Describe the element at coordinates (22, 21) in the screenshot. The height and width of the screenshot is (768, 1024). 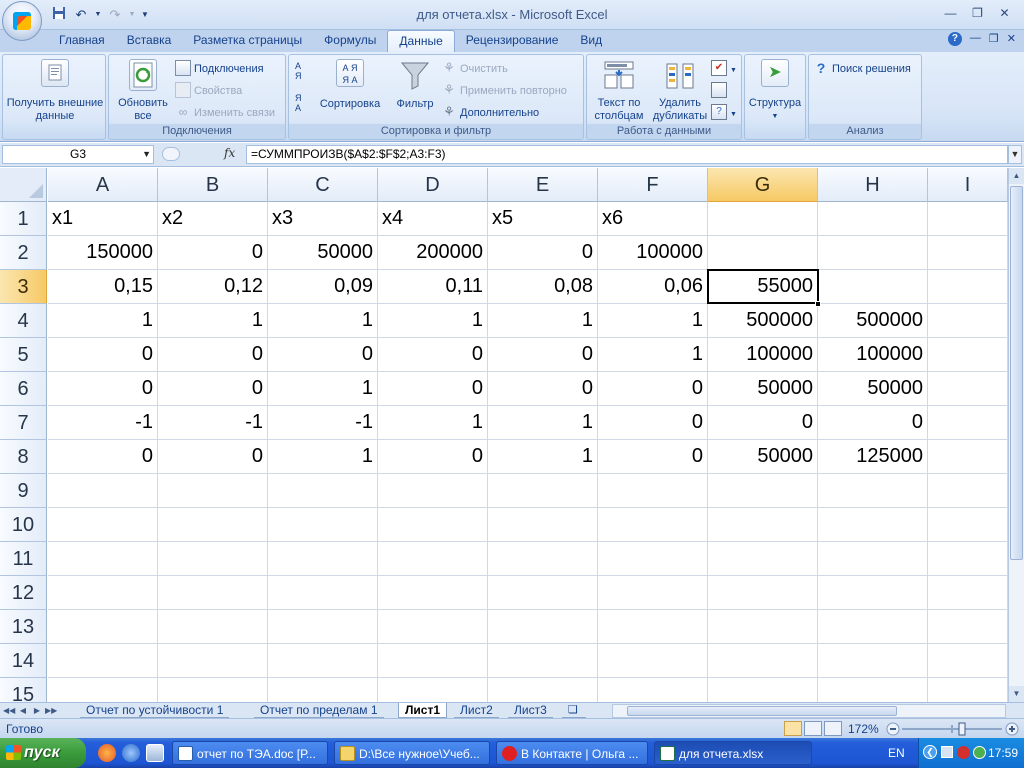
I see `office-button` at that location.